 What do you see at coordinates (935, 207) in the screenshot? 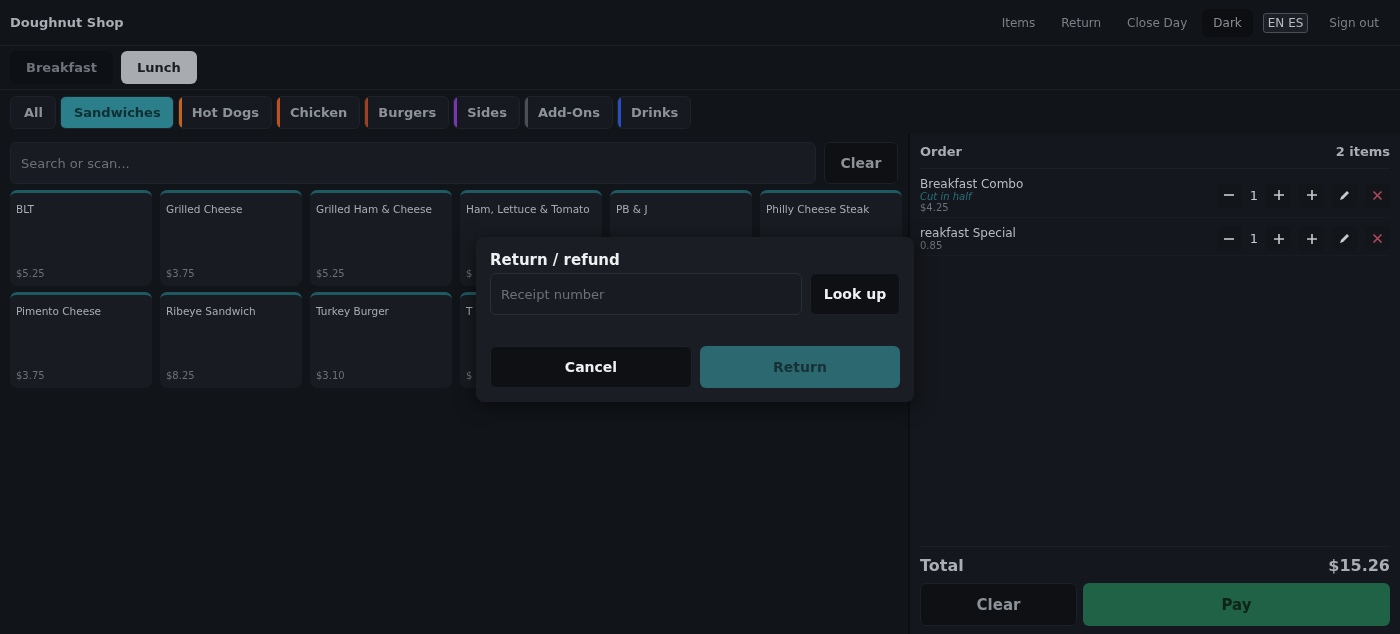
I see `item-price: $4.25` at bounding box center [935, 207].